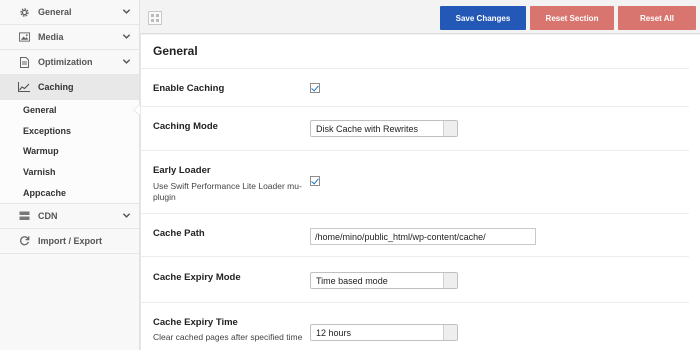 The height and width of the screenshot is (350, 700). I want to click on subnav-item-general: General, so click(70, 110).